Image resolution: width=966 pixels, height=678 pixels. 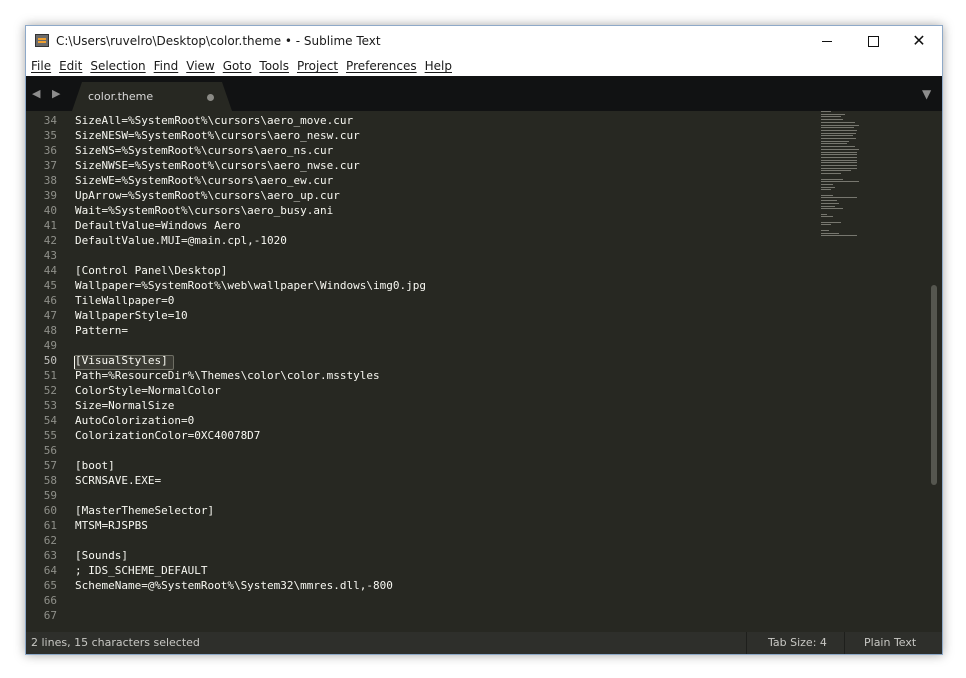 What do you see at coordinates (204, 210) in the screenshot?
I see `code-line: Wait=%SystemRoot%\cursors\aero_busy.ani` at bounding box center [204, 210].